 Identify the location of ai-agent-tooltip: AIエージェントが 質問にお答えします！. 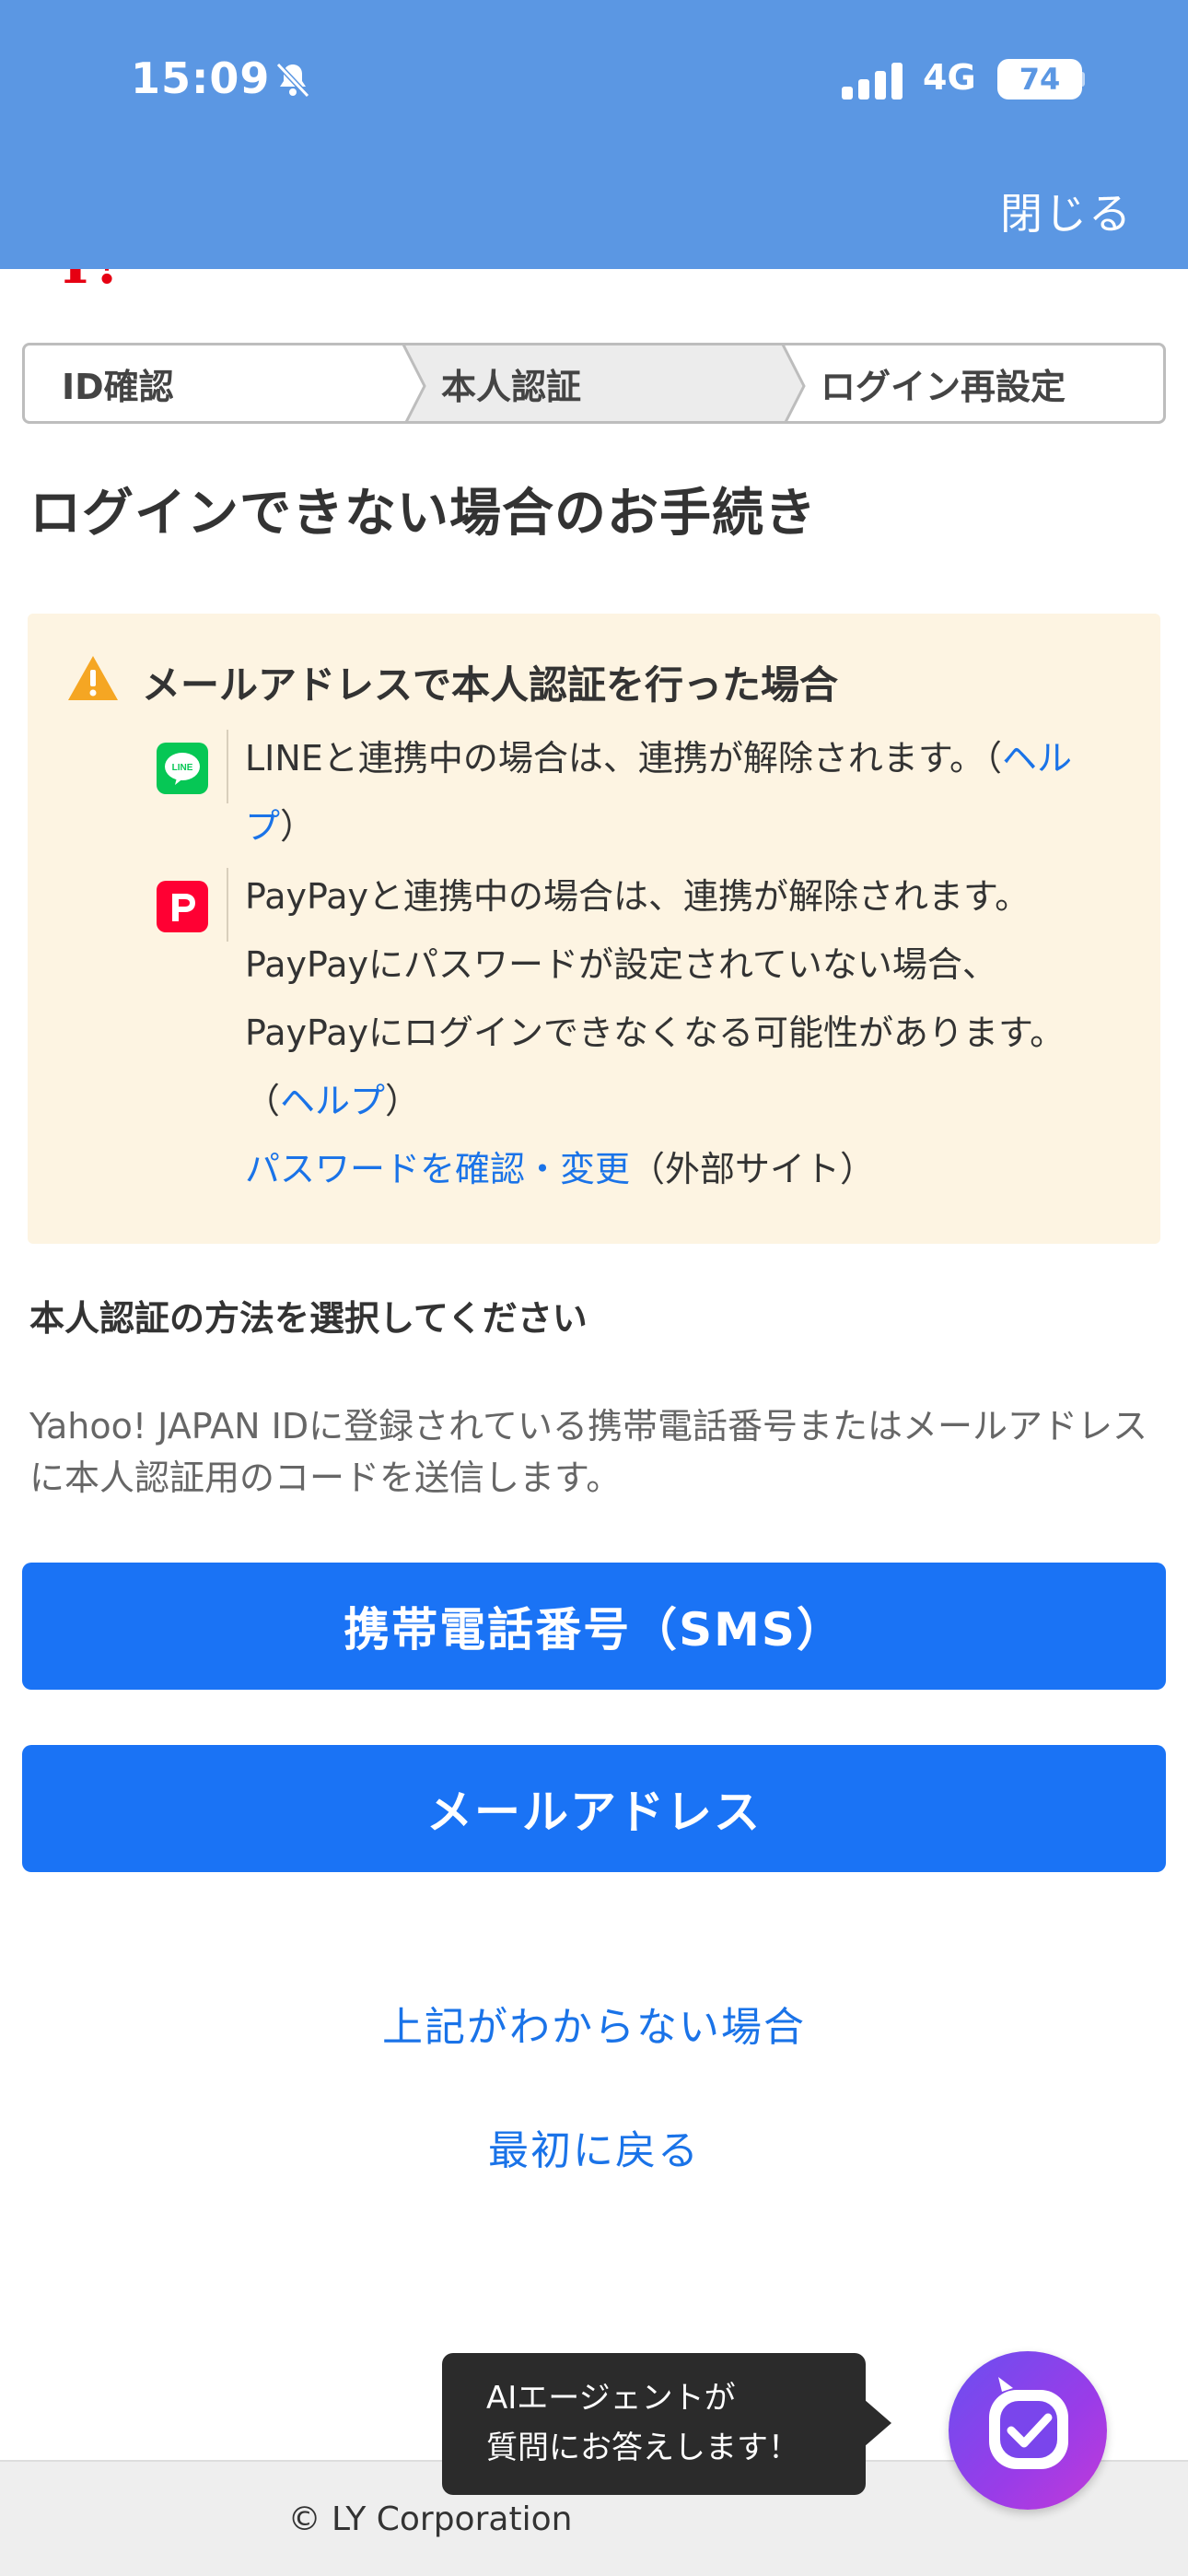
(654, 2424).